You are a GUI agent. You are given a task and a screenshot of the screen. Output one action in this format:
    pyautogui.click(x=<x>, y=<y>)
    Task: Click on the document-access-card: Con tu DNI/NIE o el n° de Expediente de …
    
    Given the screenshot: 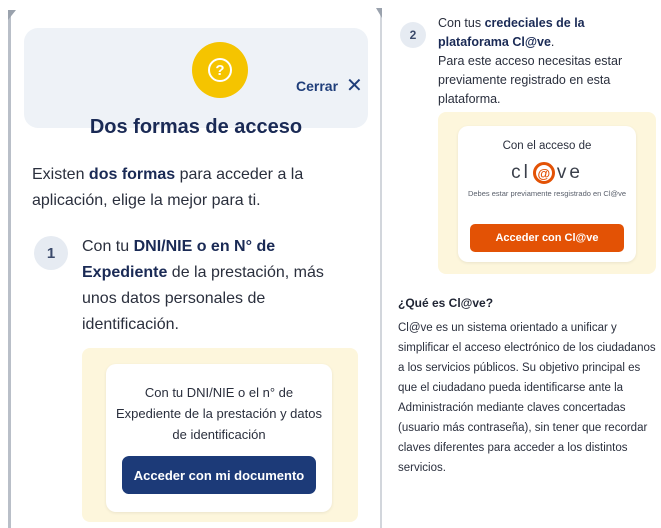 What is the action you would take?
    pyautogui.click(x=219, y=438)
    